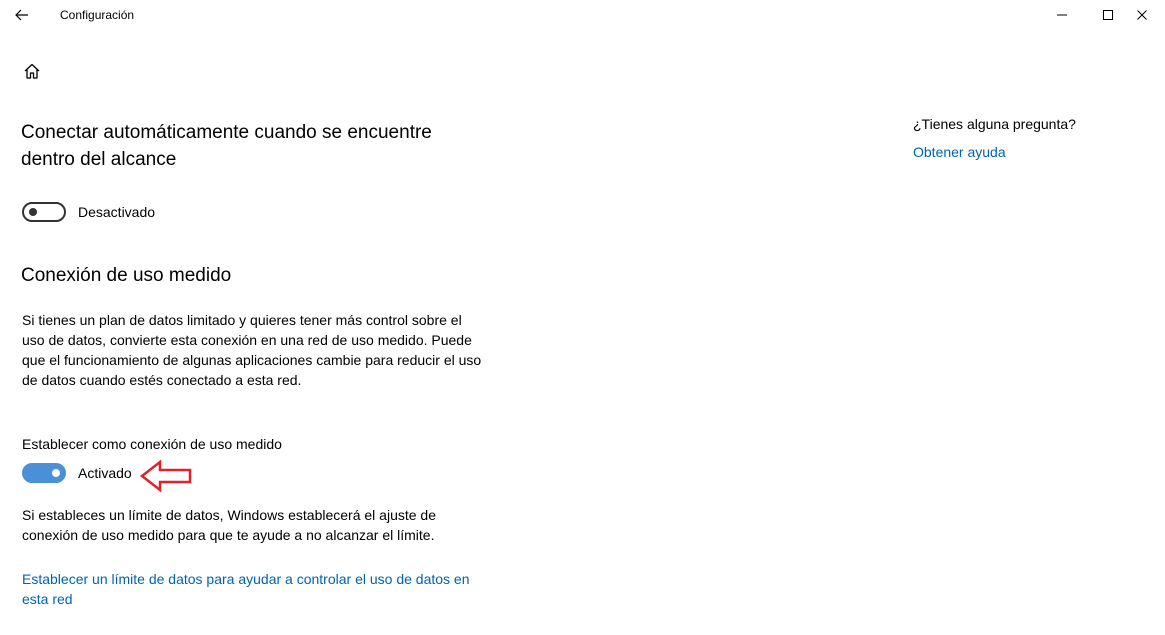 The width and height of the screenshot is (1165, 635). I want to click on minimize-button, so click(1062, 15).